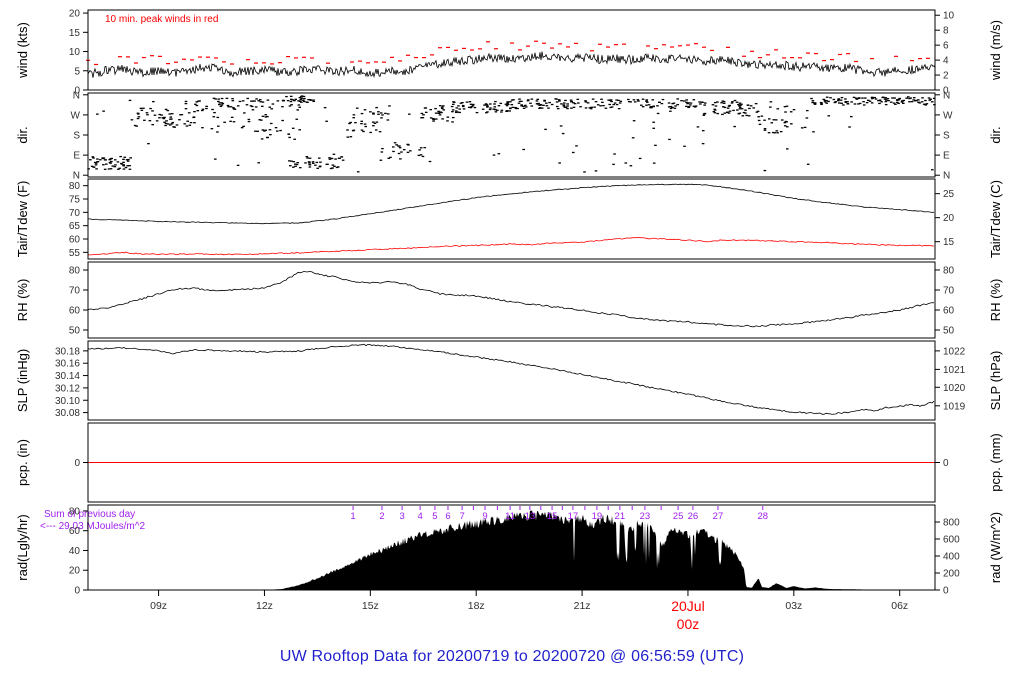 The height and width of the screenshot is (700, 1024). I want to click on y-axis-label-right: rad (W/m^2), so click(995, 547).